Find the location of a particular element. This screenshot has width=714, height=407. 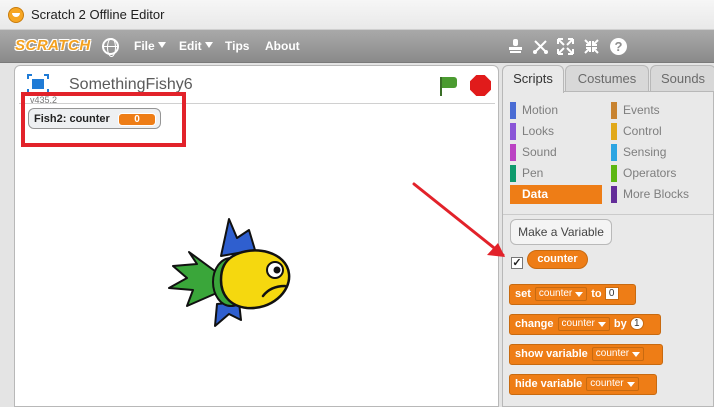

category-sound-label: Sound is located at coordinates (539, 152).